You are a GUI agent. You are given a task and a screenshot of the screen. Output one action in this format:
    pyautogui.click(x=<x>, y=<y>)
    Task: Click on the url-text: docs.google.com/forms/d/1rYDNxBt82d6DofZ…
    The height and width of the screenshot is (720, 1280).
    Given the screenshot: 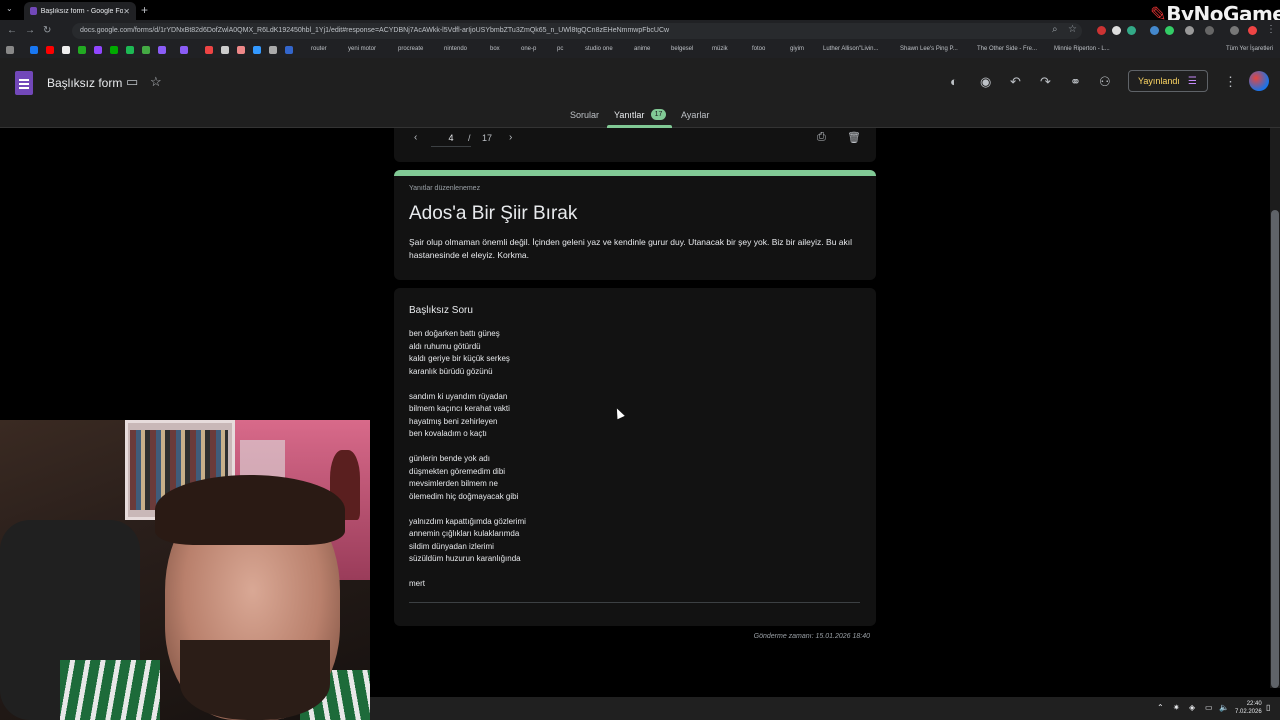 What is the action you would take?
    pyautogui.click(x=375, y=30)
    